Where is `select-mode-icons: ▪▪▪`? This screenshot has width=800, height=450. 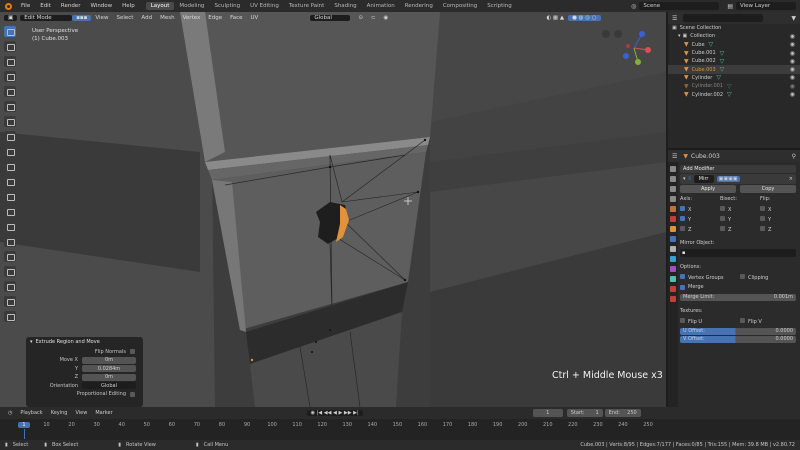
select-mode-icons: ▪▪▪ is located at coordinates (82, 17).